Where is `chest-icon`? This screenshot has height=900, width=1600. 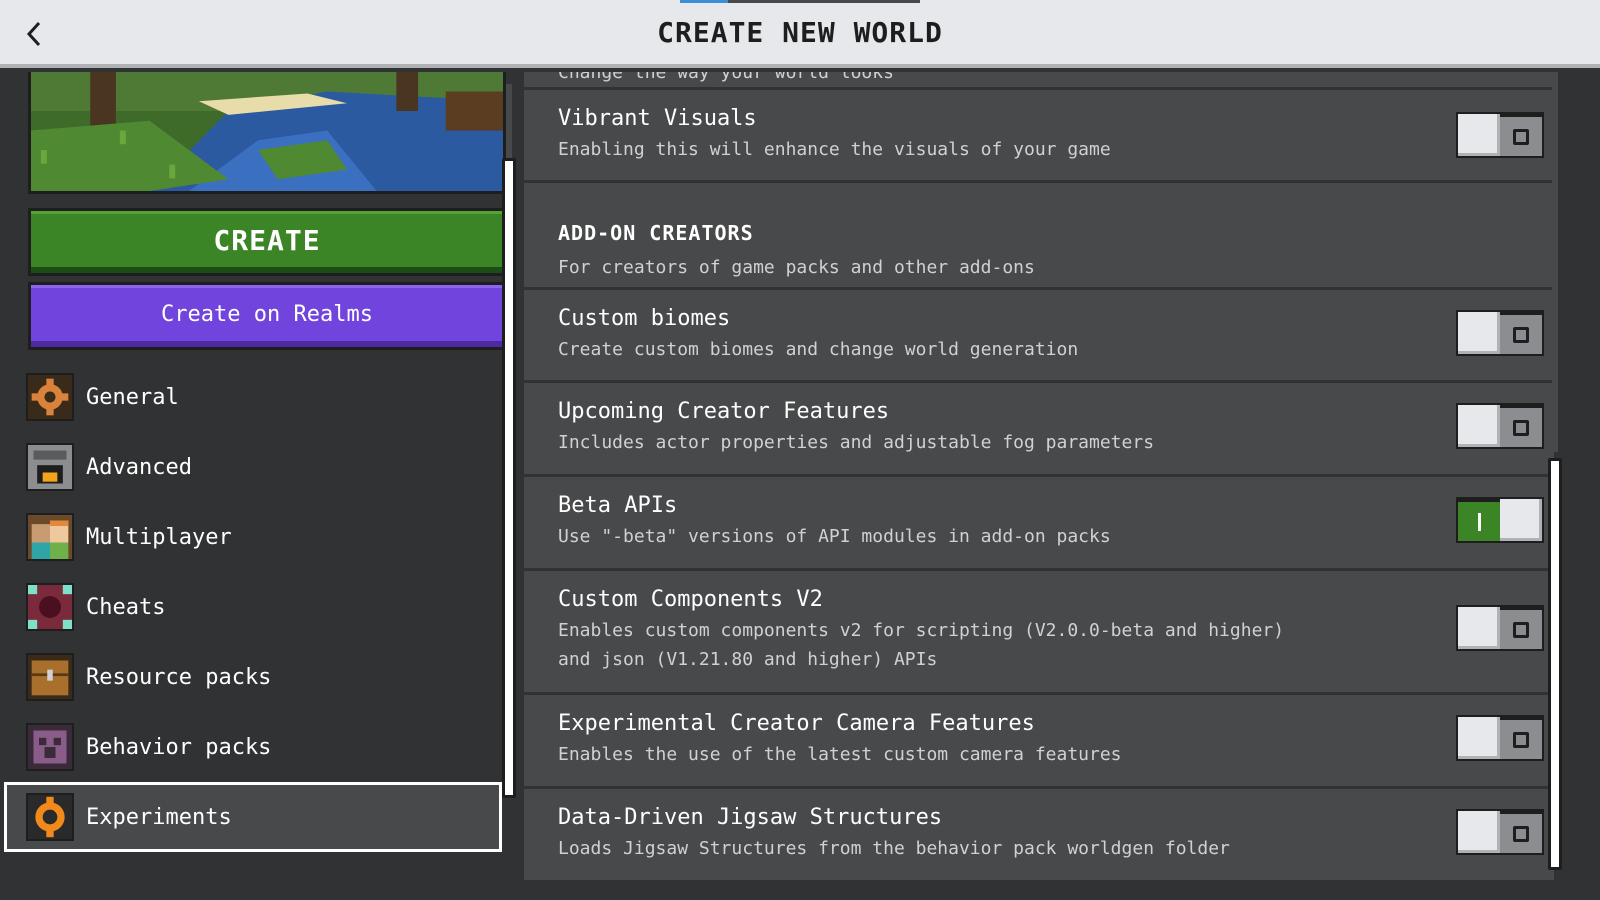 chest-icon is located at coordinates (50, 677).